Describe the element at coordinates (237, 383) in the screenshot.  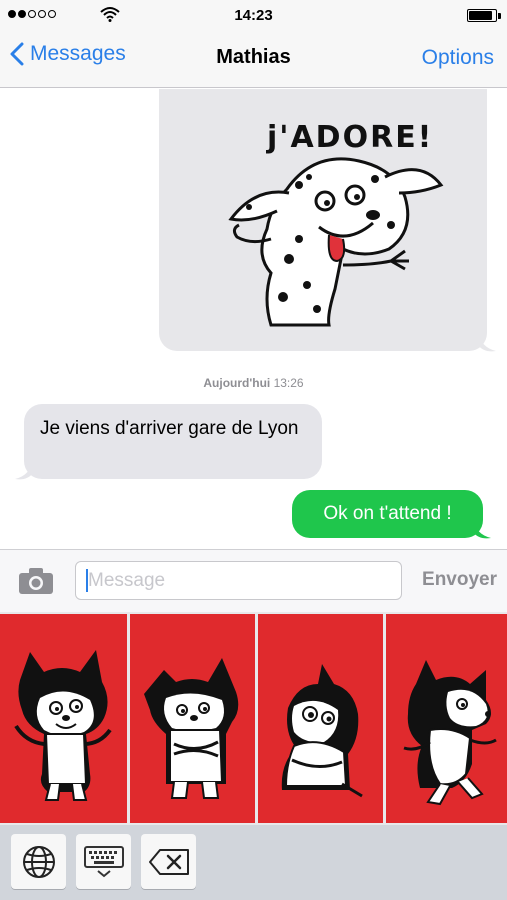
I see `timestamp-day: Aujourd'hui` at that location.